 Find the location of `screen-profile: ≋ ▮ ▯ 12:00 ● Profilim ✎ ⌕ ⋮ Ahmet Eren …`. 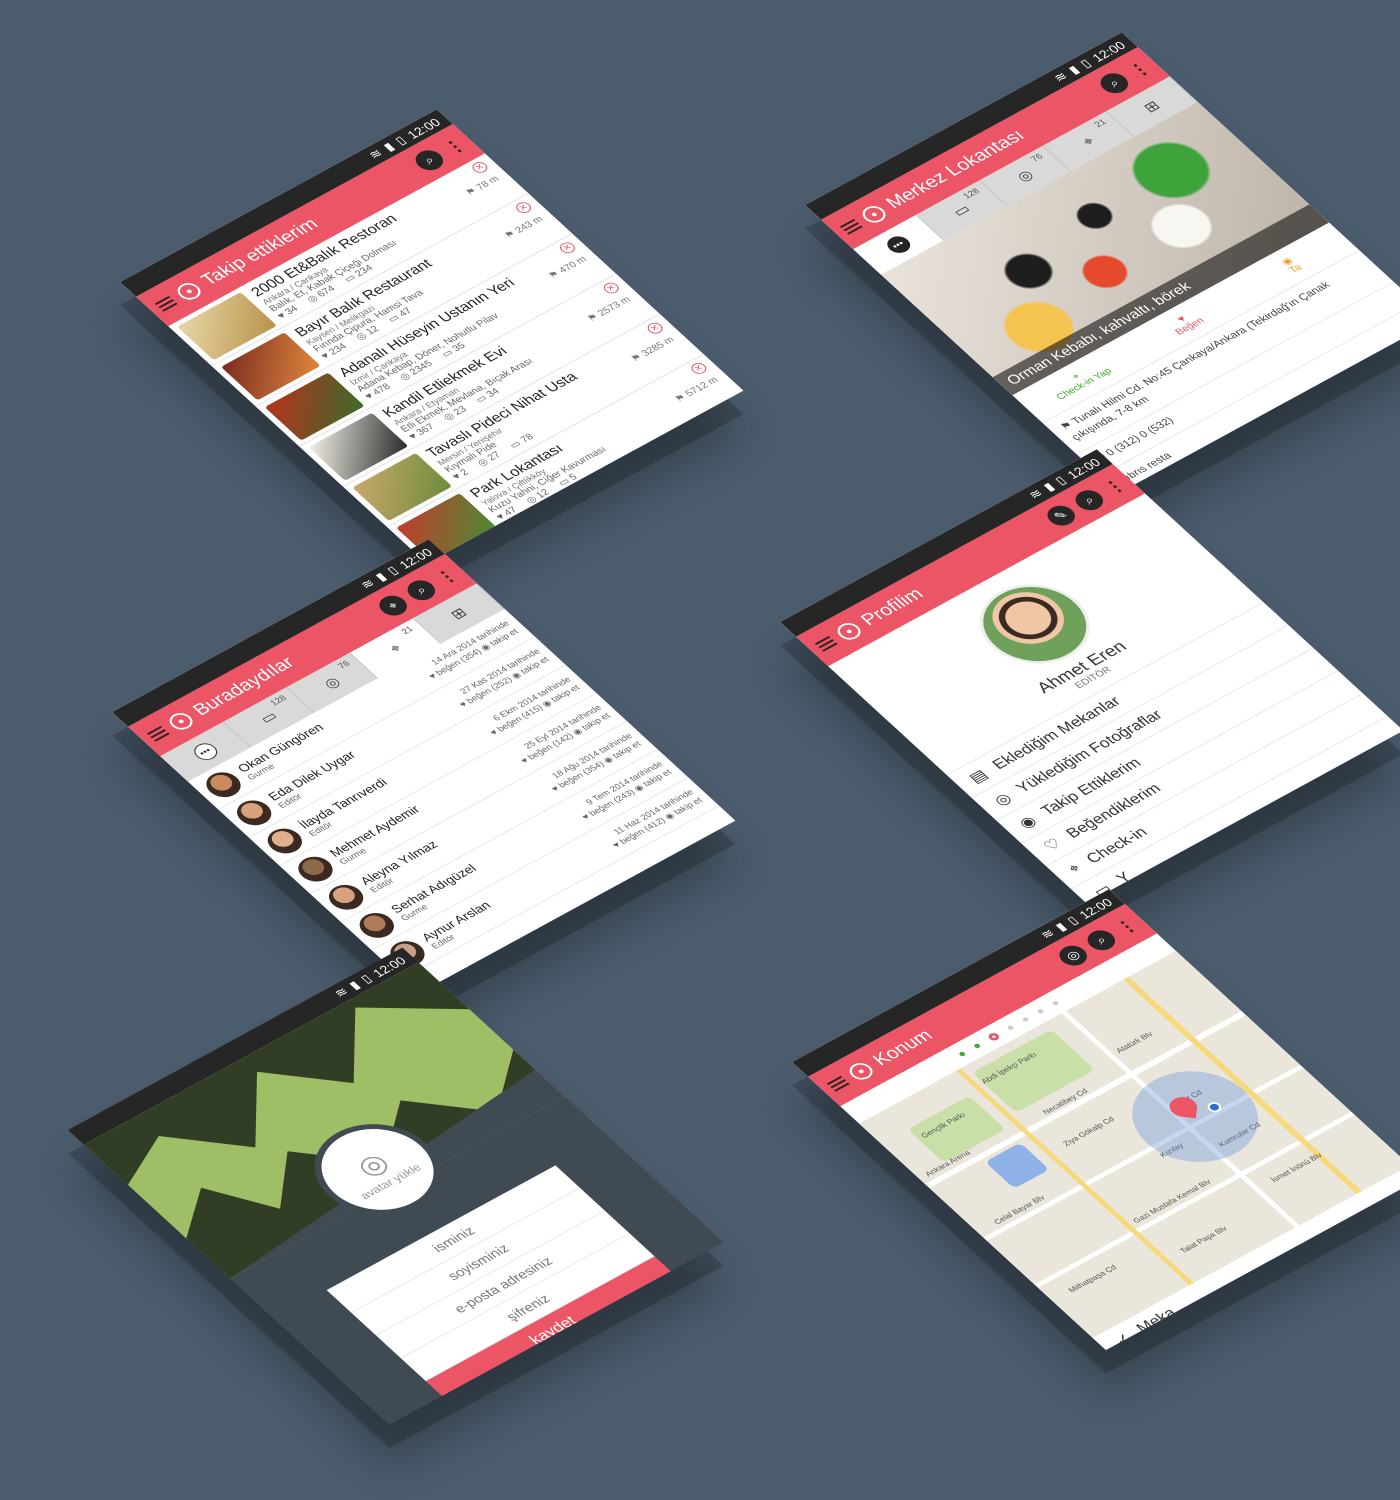

screen-profile: ≋ ▮ ▯ 12:00 ● Profilim ✎ ⌕ ⋮ Ahmet Eren … is located at coordinates (1090, 676).